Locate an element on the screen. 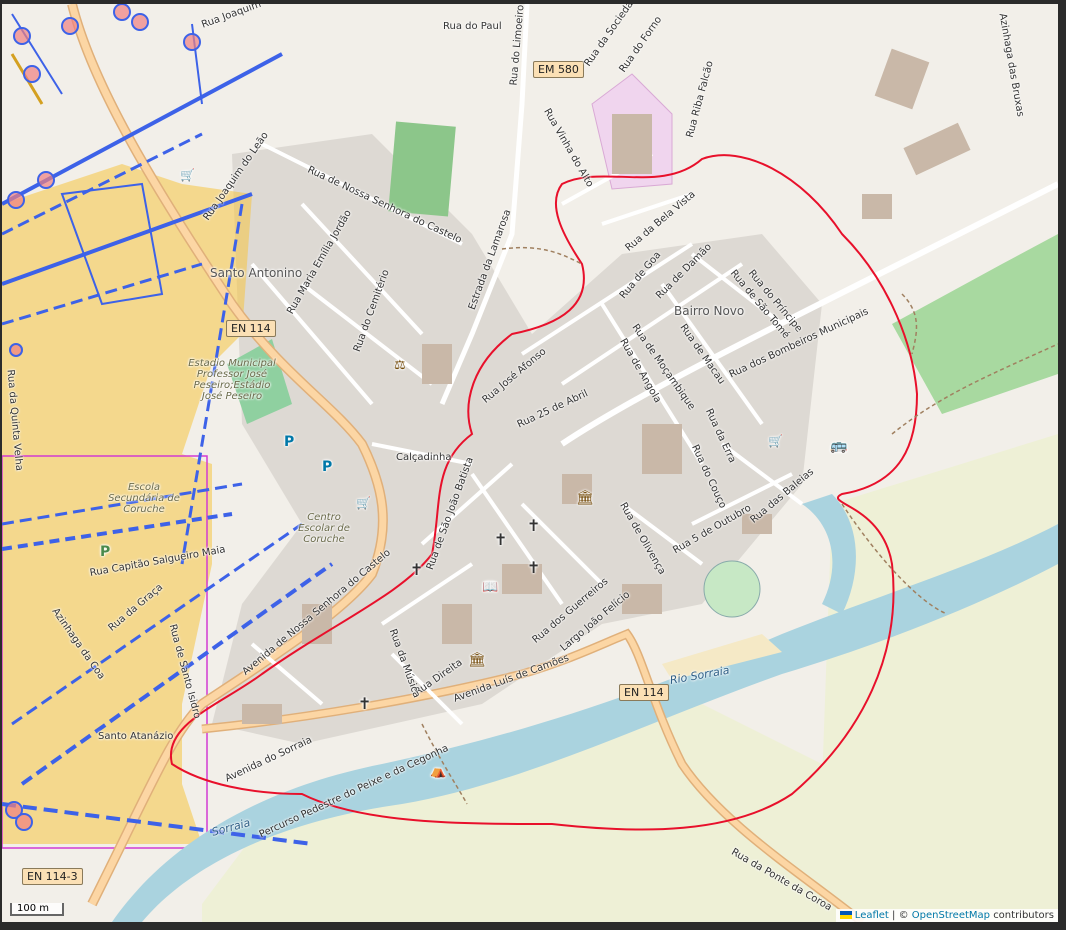  attribution: Leaflet | © OpenStreetMap contributors is located at coordinates (946, 915).